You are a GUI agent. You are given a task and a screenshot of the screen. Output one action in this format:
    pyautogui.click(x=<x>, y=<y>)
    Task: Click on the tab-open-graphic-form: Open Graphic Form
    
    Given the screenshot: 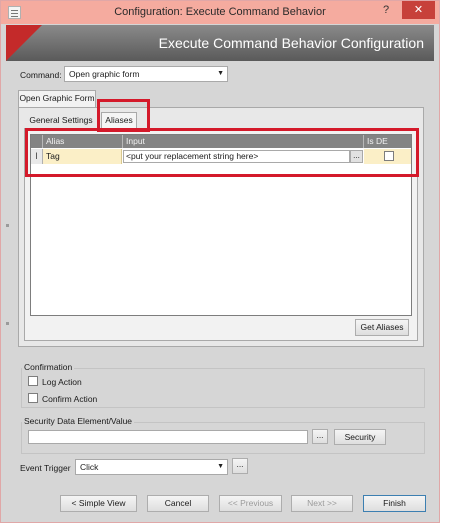 What is the action you would take?
    pyautogui.click(x=57, y=98)
    